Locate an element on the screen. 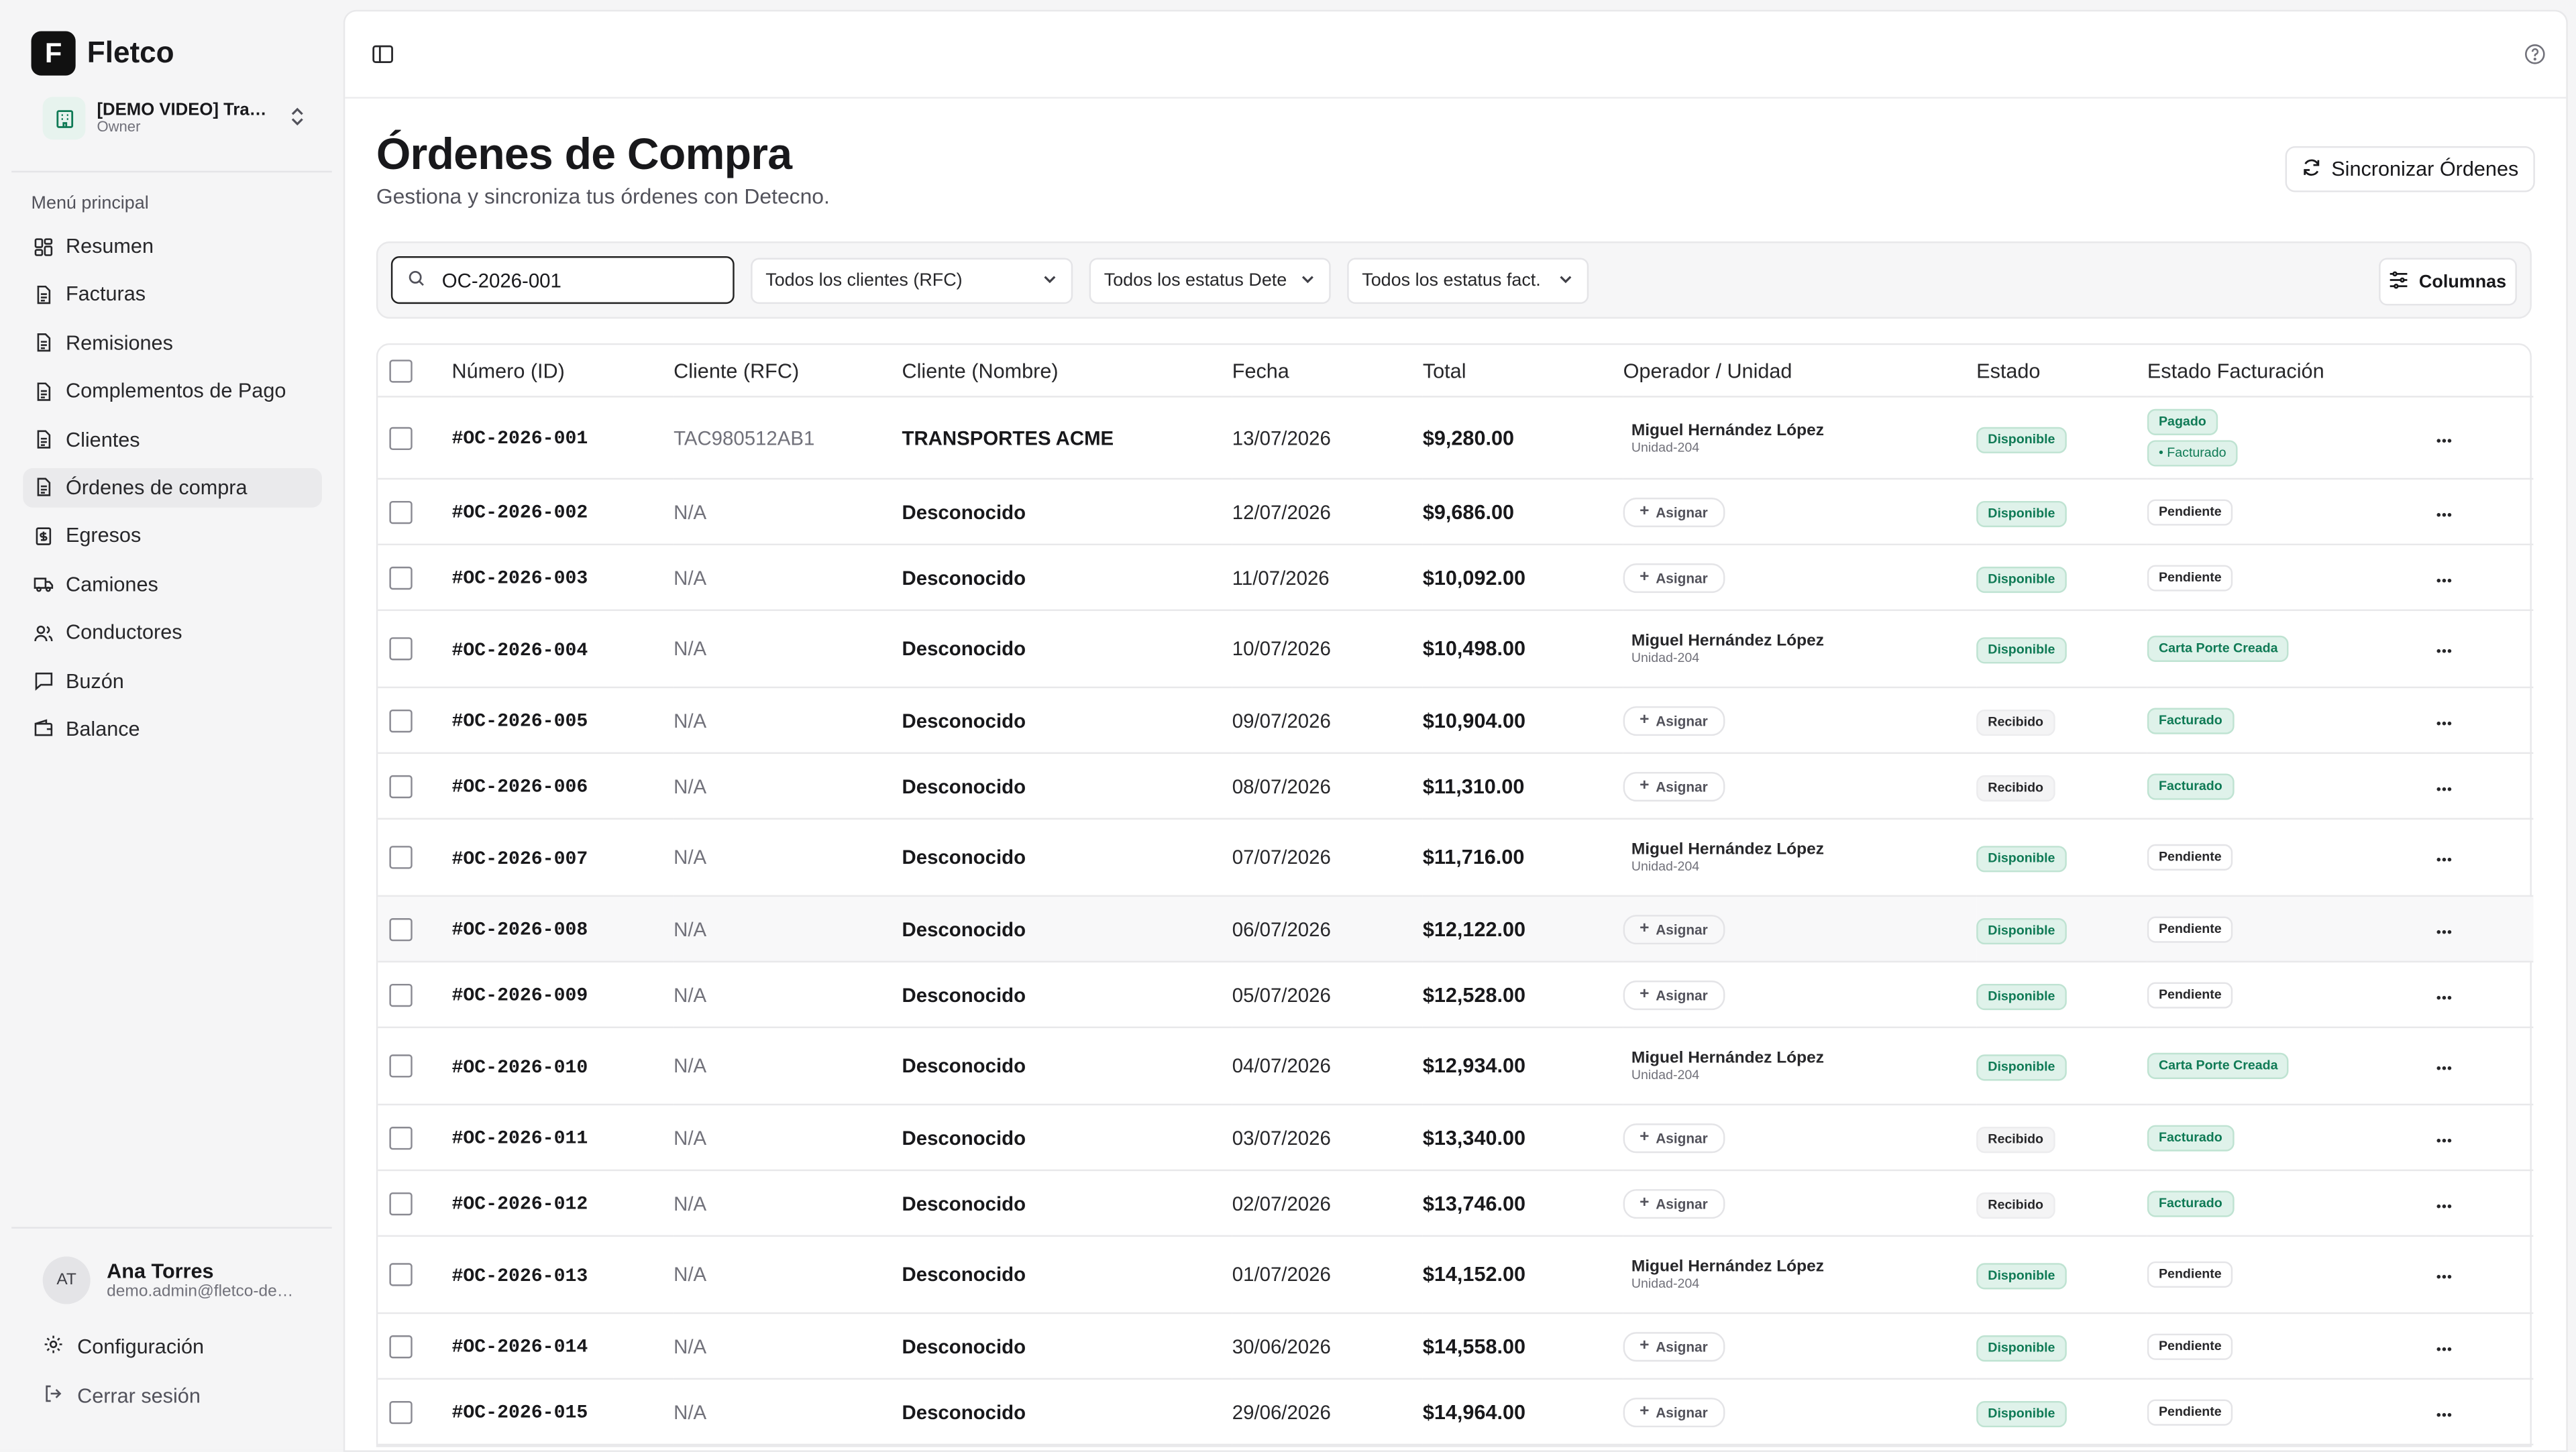  order-id: #OC-2026-011 is located at coordinates (519, 1139).